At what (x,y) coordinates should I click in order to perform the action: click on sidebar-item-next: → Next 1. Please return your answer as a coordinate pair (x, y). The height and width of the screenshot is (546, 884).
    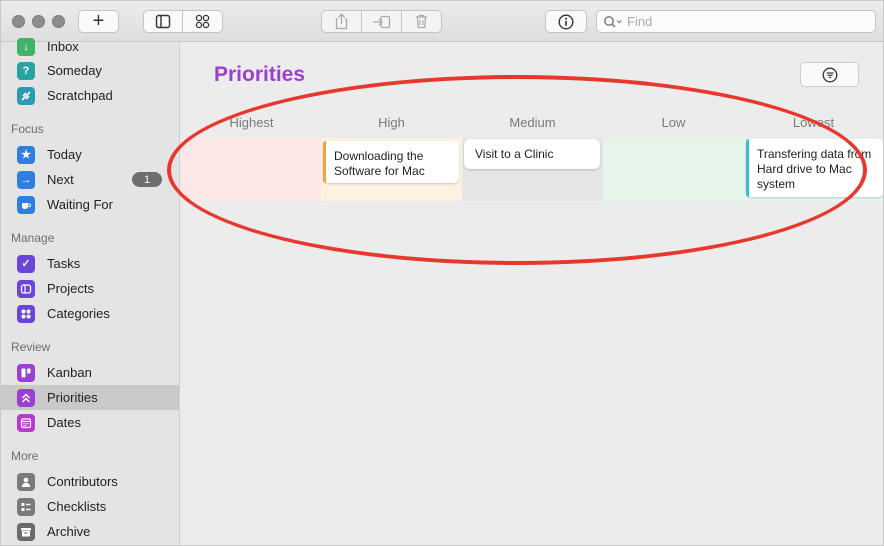
    Looking at the image, I should click on (90, 179).